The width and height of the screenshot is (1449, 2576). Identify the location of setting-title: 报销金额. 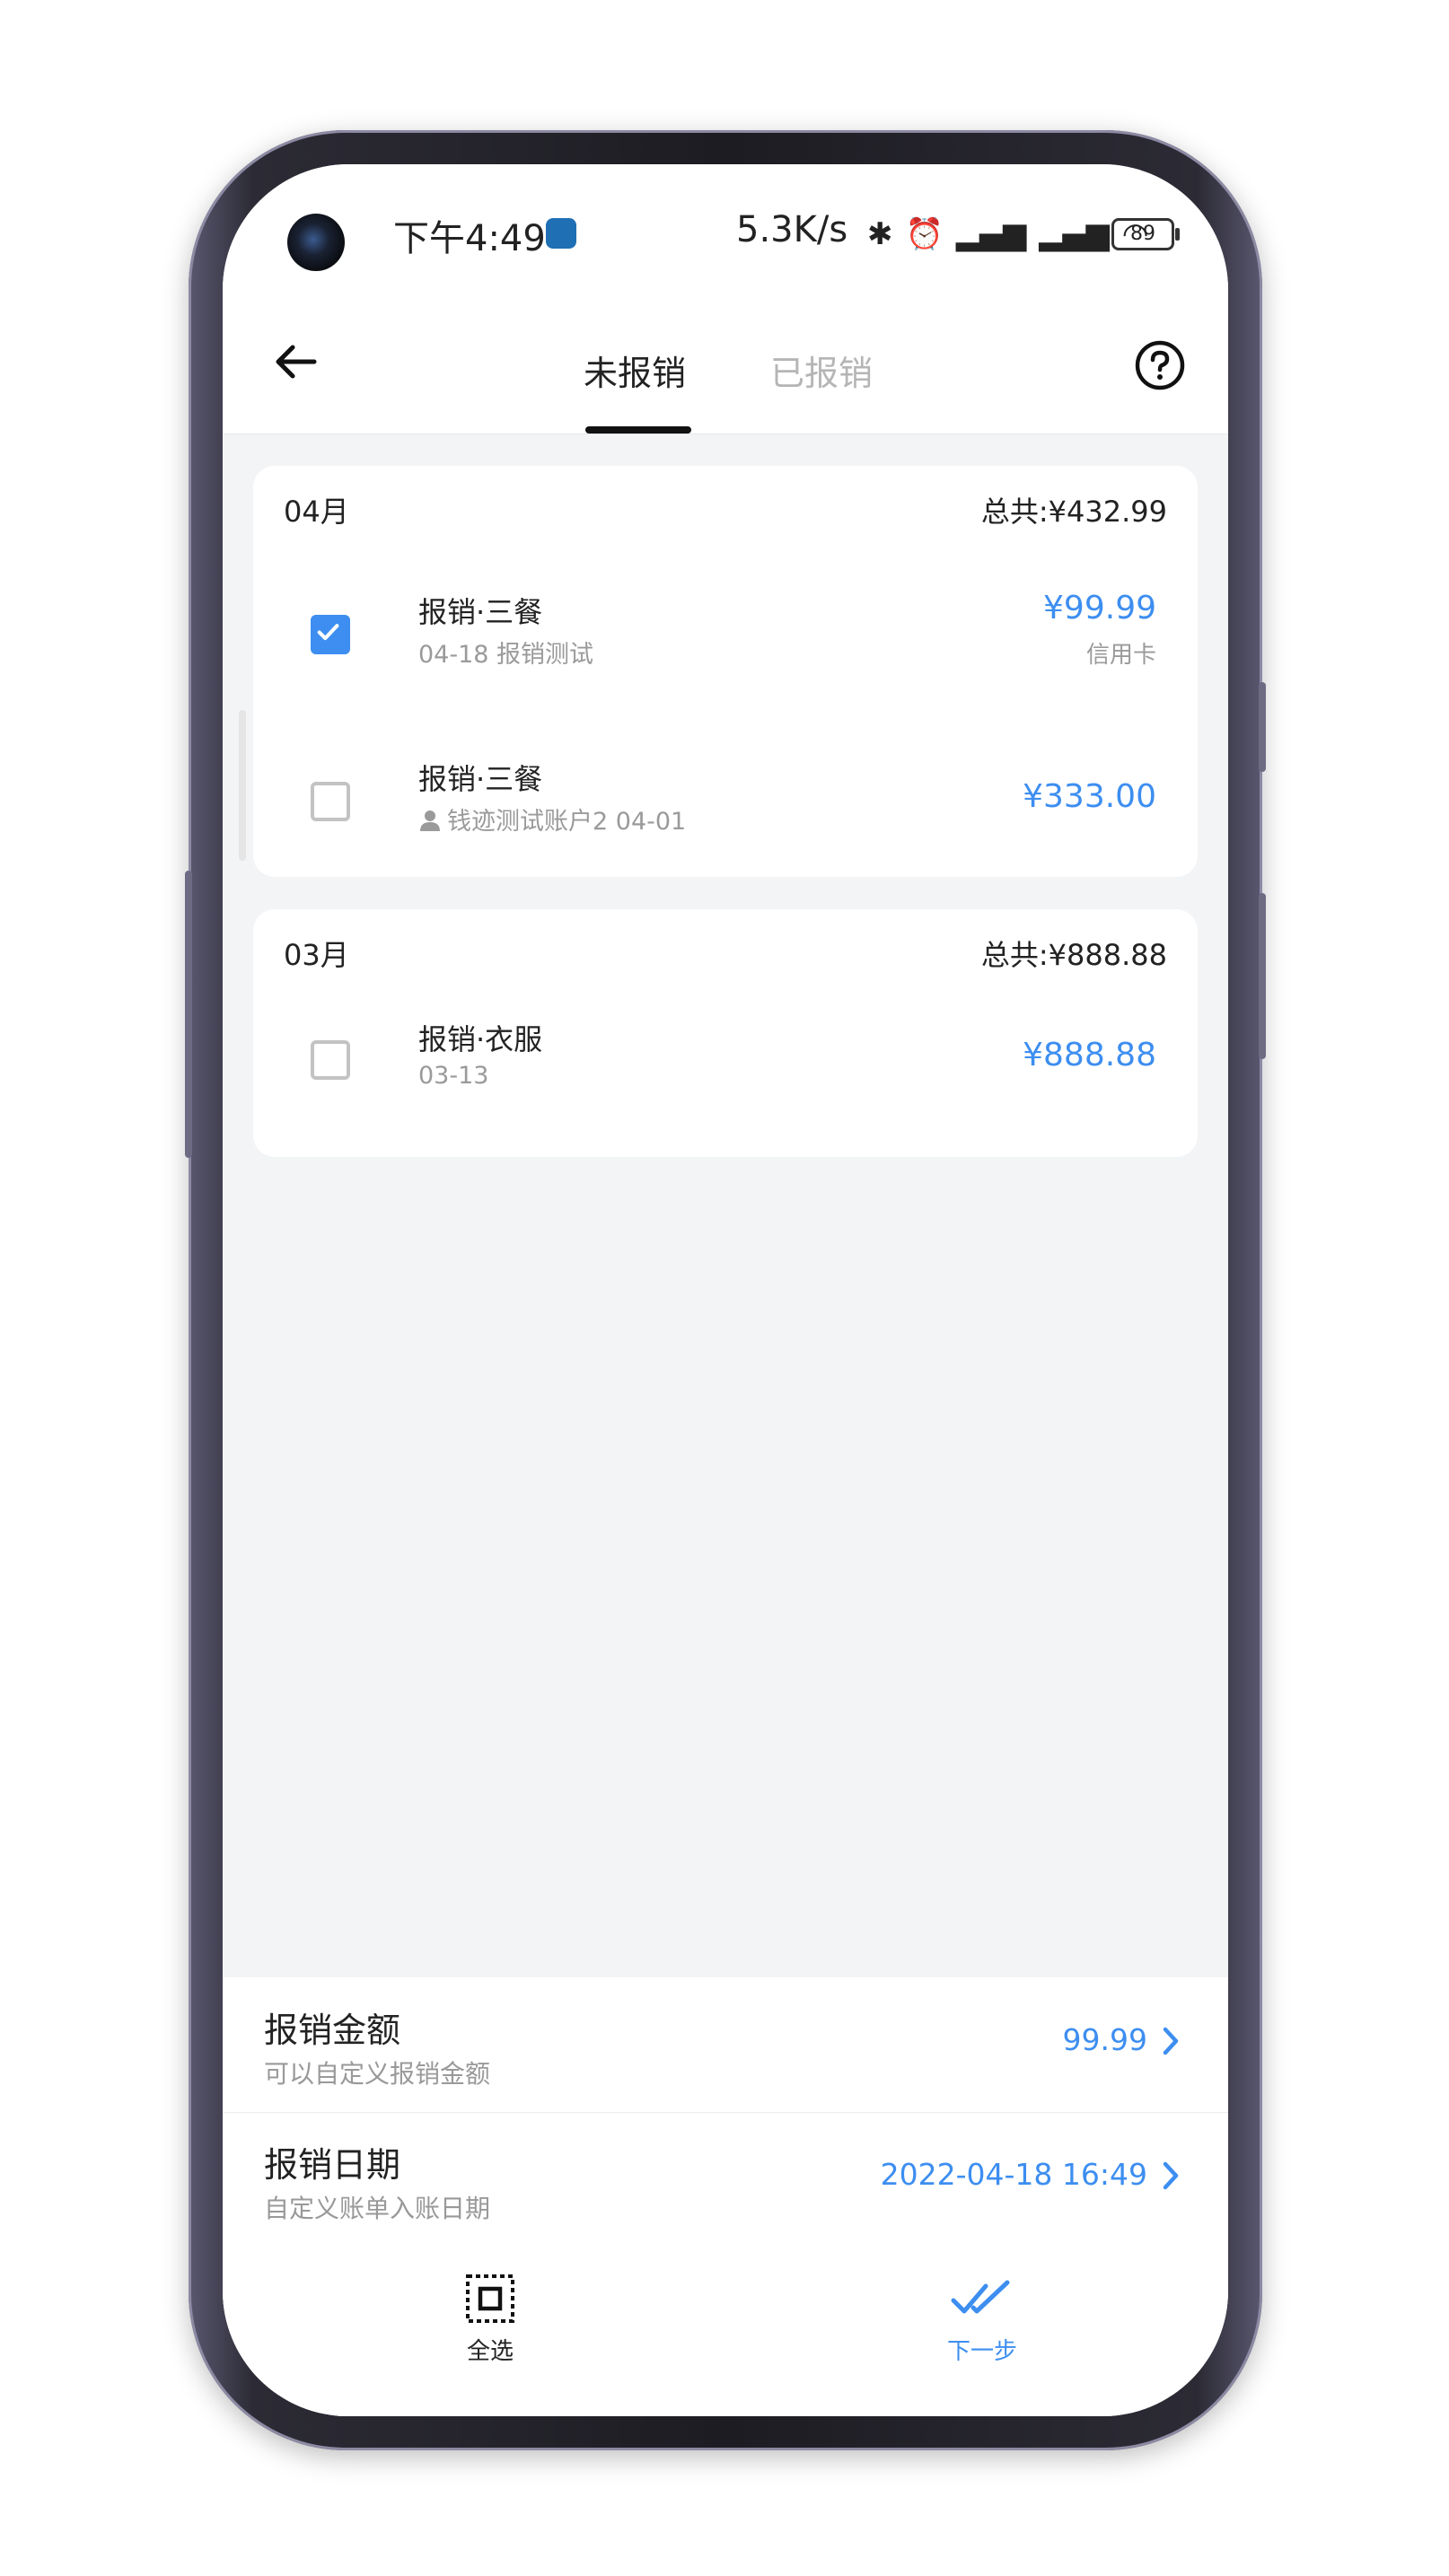
(332, 2030).